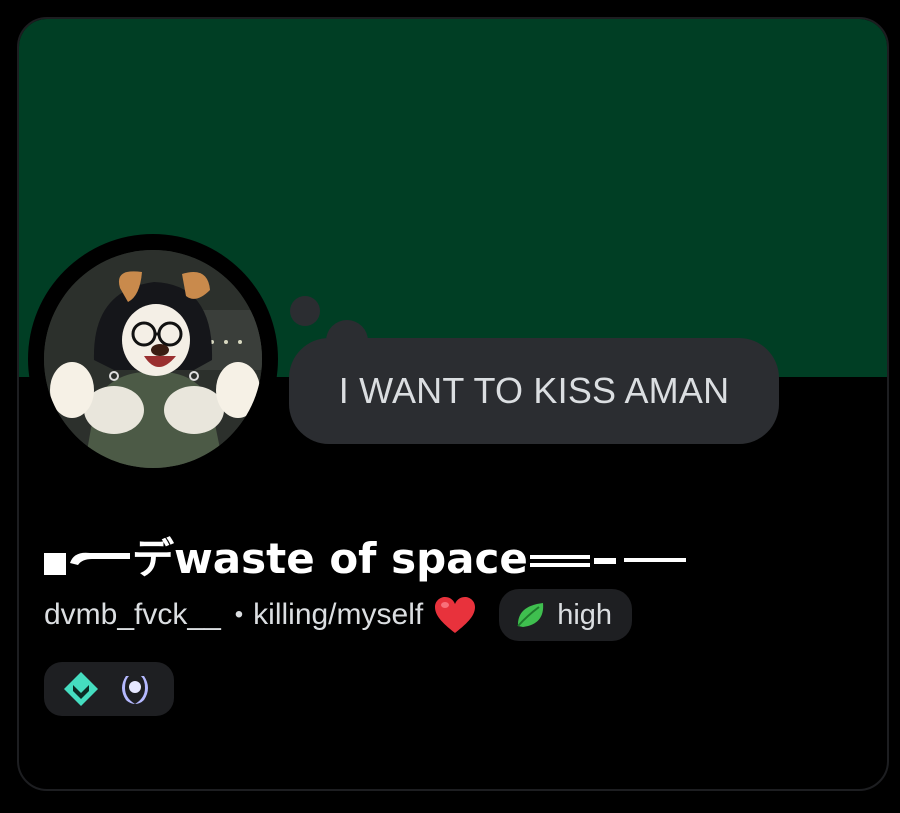 Image resolution: width=900 pixels, height=813 pixels. I want to click on avatar, so click(153, 359).